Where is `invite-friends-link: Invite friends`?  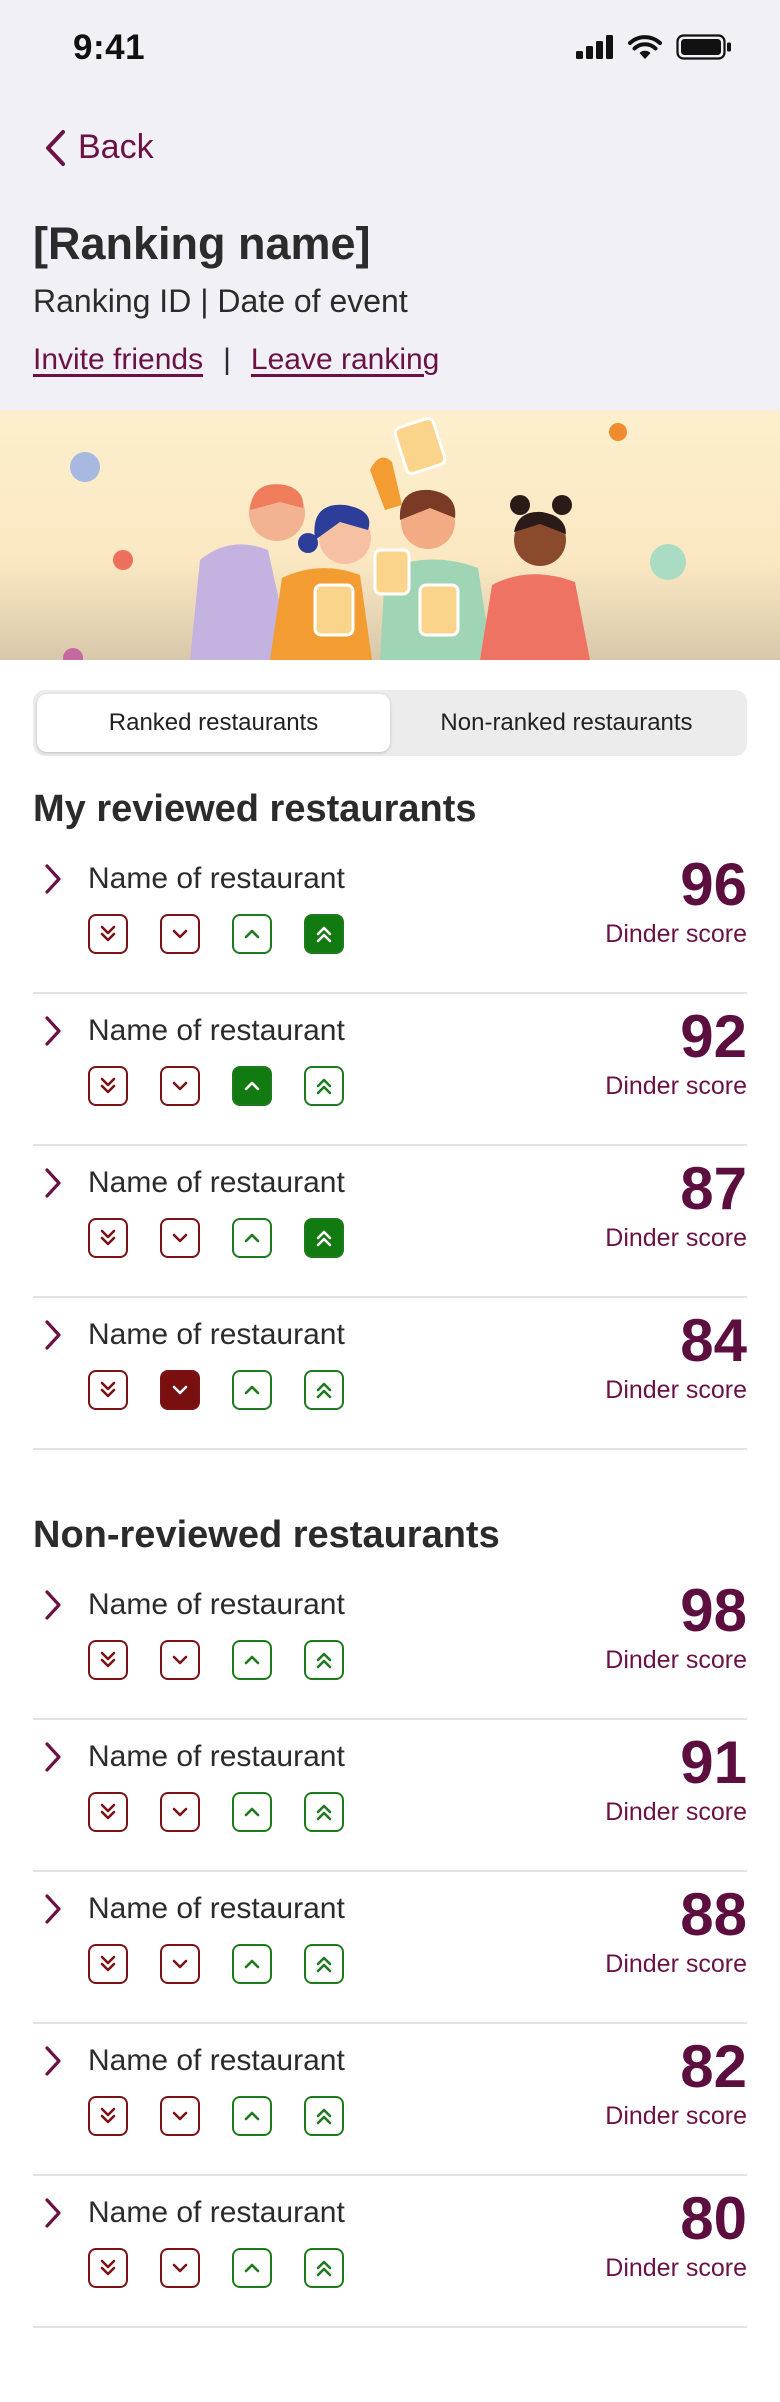 invite-friends-link: Invite friends is located at coordinates (118, 360).